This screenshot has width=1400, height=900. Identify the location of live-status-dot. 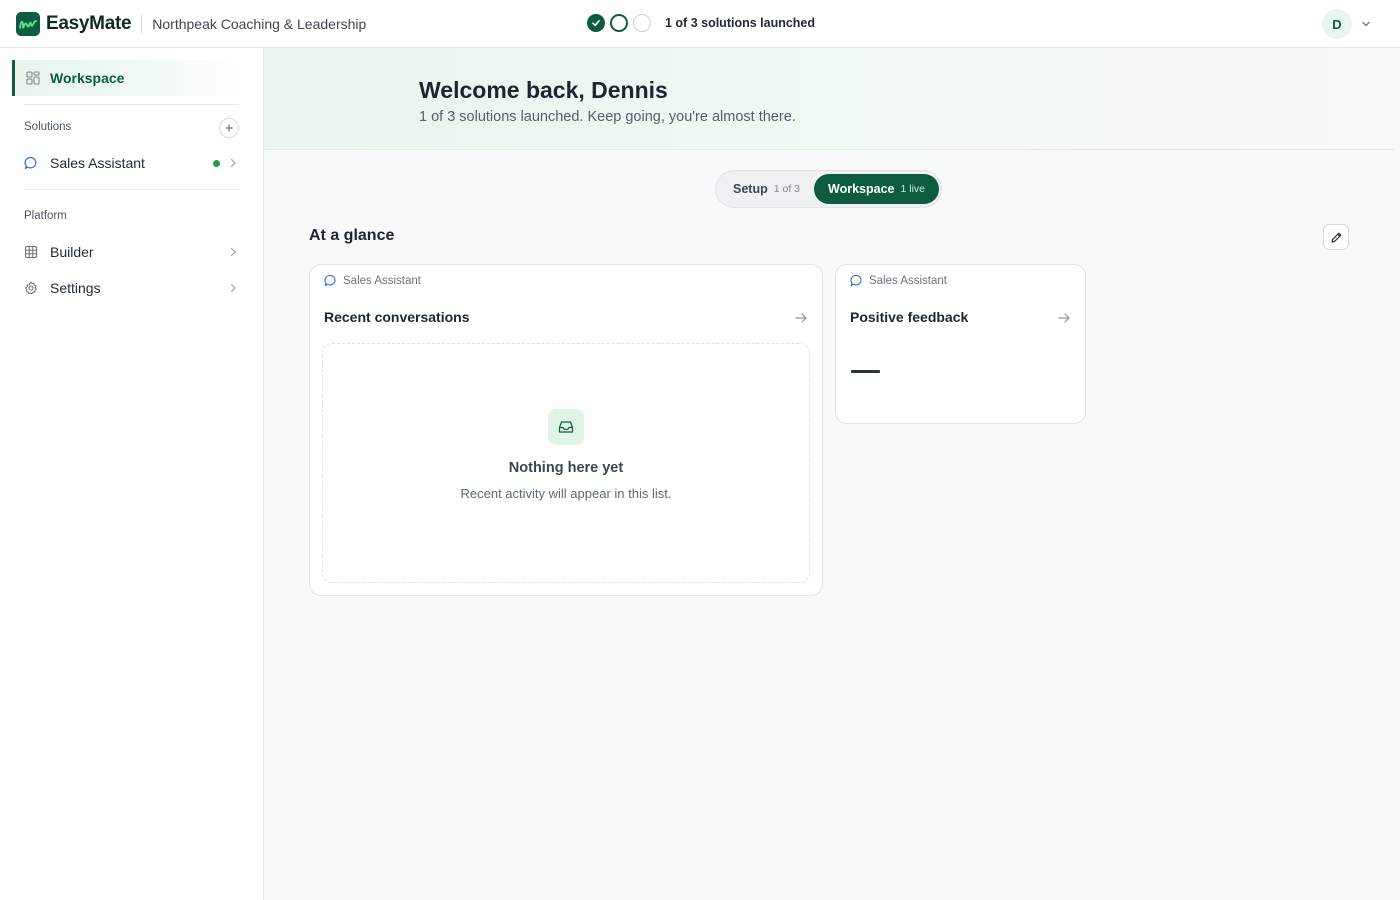
(216, 163).